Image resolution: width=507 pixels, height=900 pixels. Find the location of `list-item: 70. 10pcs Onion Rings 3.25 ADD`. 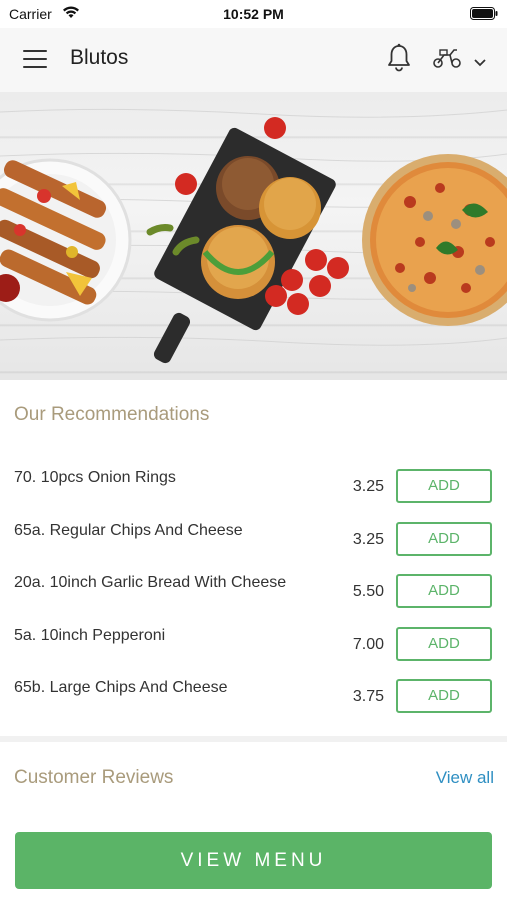

list-item: 70. 10pcs Onion Rings 3.25 ADD is located at coordinates (253, 495).